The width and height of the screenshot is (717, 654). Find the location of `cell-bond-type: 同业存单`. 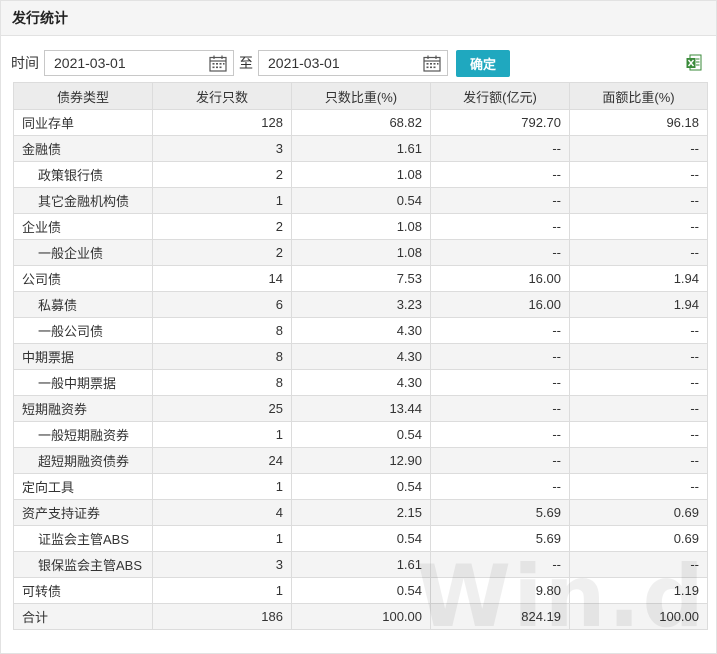

cell-bond-type: 同业存单 is located at coordinates (83, 122).